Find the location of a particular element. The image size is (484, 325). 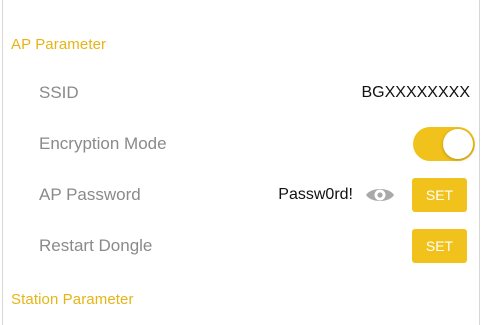

section-header-station: Station Parameter is located at coordinates (72, 299).